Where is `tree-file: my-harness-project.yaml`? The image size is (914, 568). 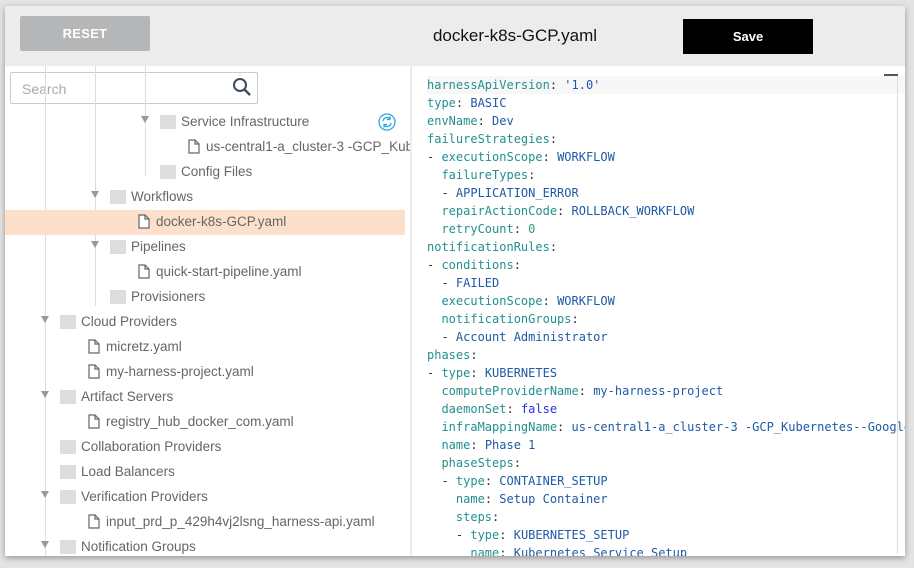
tree-file: my-harness-project.yaml is located at coordinates (205, 372).